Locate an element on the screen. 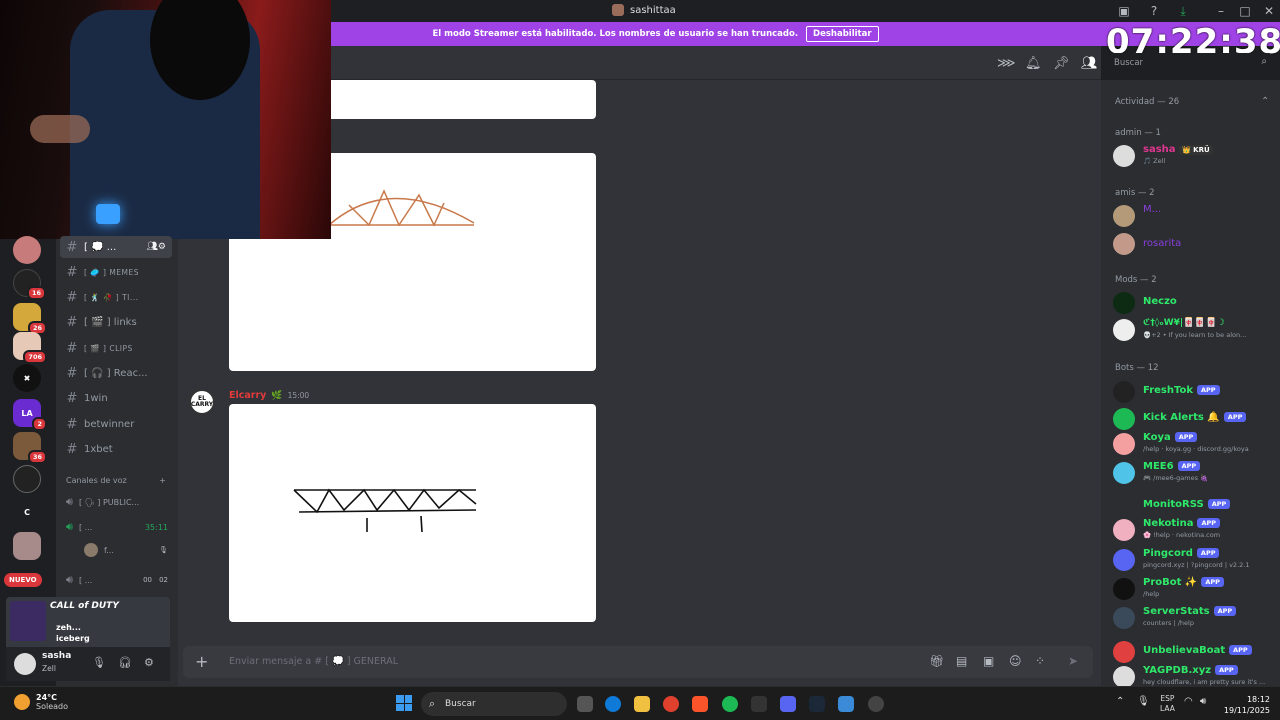 The image size is (1280, 720). member-status: 🎮 /mee6-games 🍇 is located at coordinates (1176, 478).